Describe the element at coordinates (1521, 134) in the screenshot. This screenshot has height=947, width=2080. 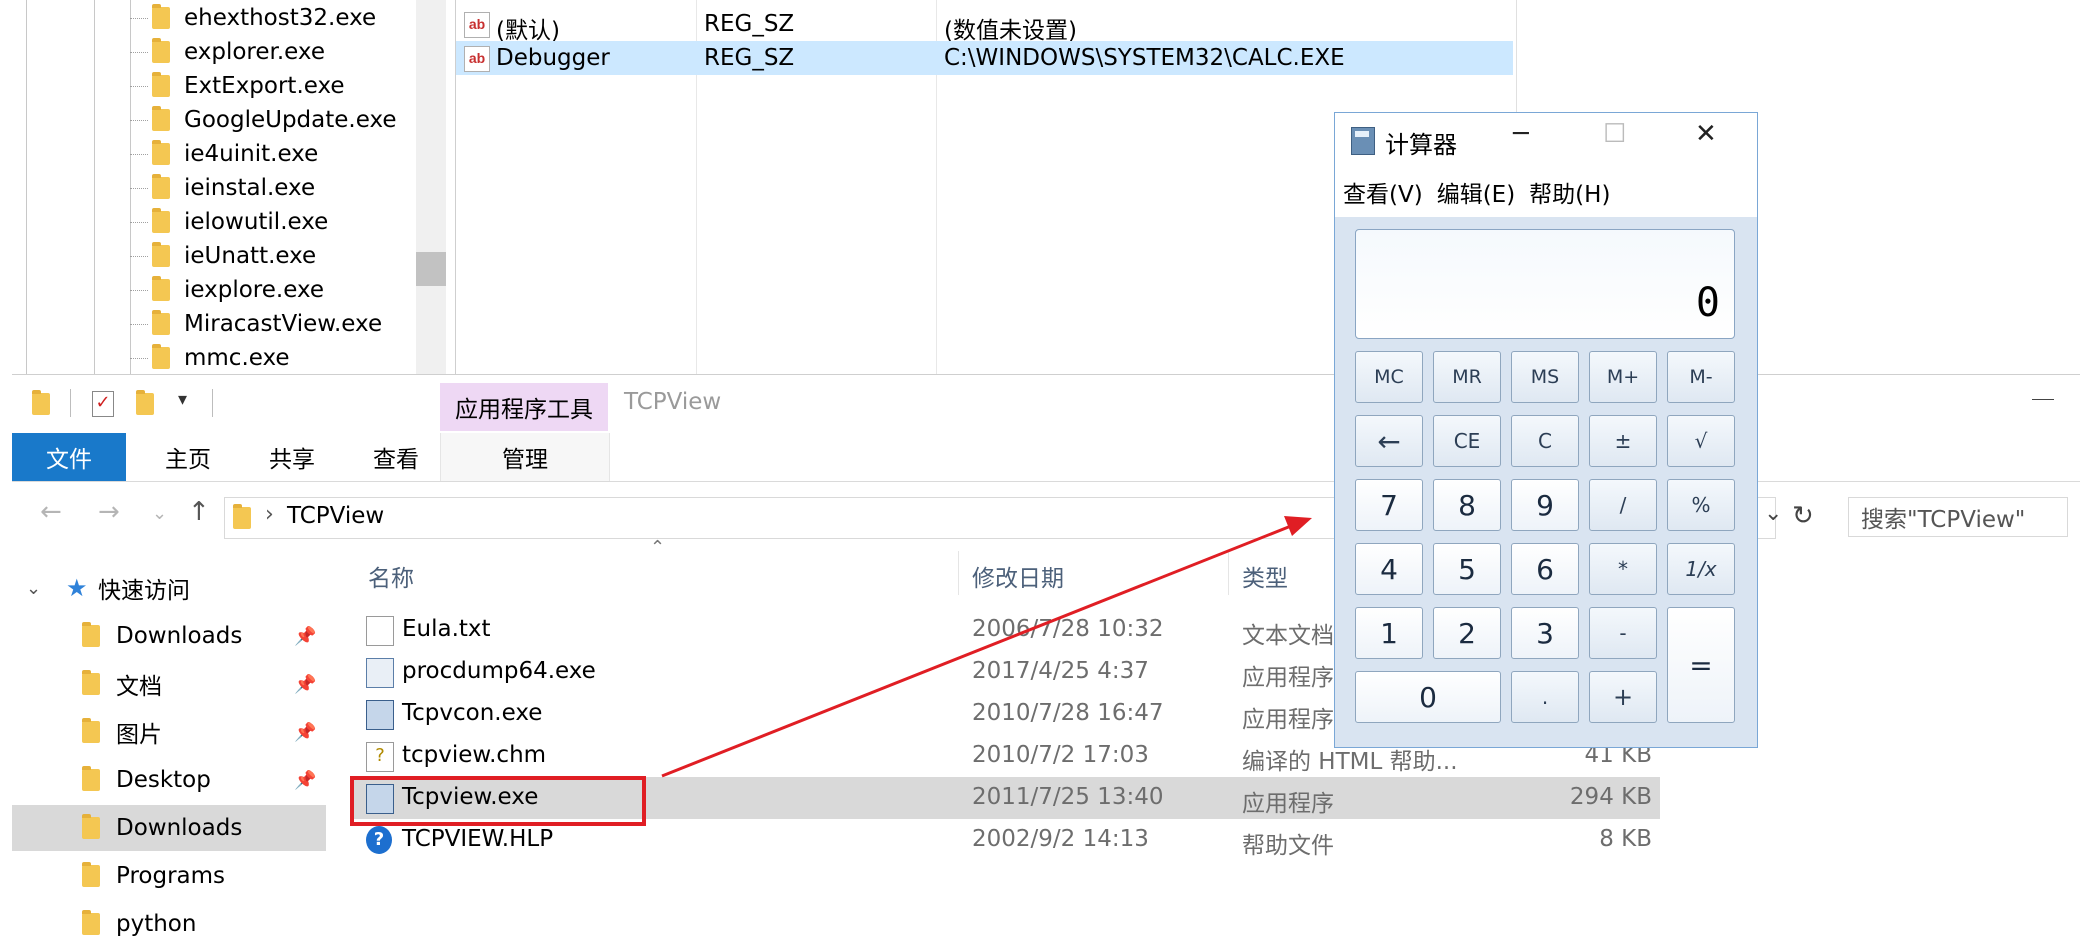
I see `minimize-button: ─` at that location.